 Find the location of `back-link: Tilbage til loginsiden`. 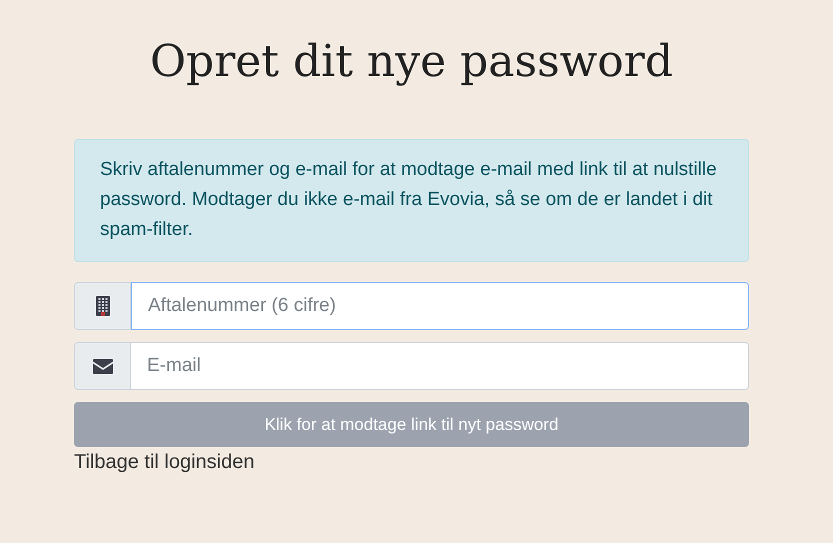

back-link: Tilbage til loginsiden is located at coordinates (164, 462).